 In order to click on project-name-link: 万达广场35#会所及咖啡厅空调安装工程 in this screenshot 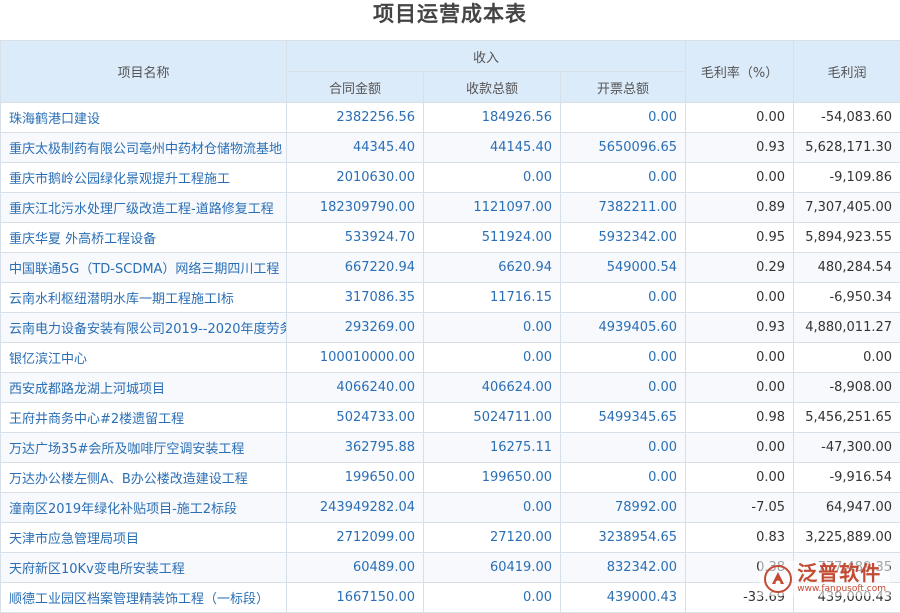, I will do `click(144, 448)`.